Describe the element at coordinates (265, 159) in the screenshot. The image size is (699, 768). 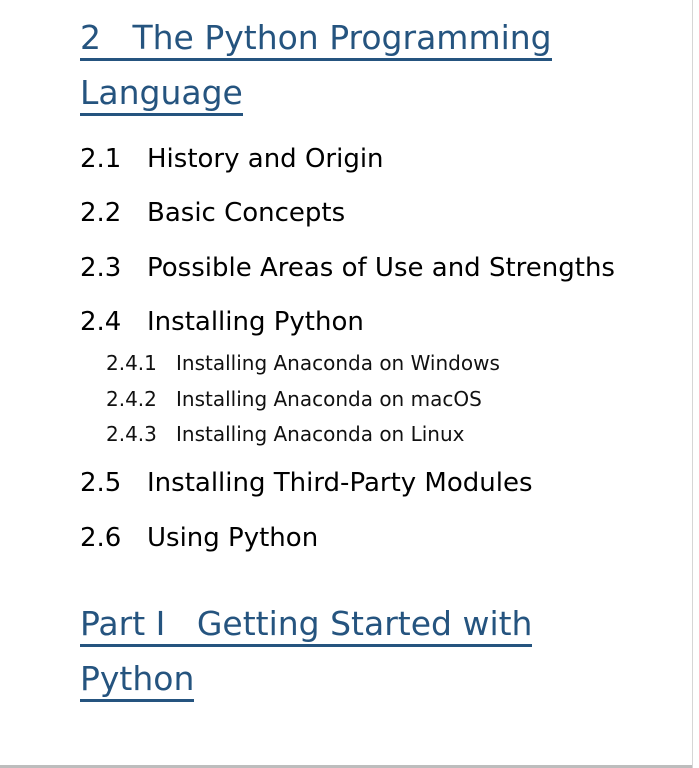
I see `toc-entry-title: History and Origin` at that location.